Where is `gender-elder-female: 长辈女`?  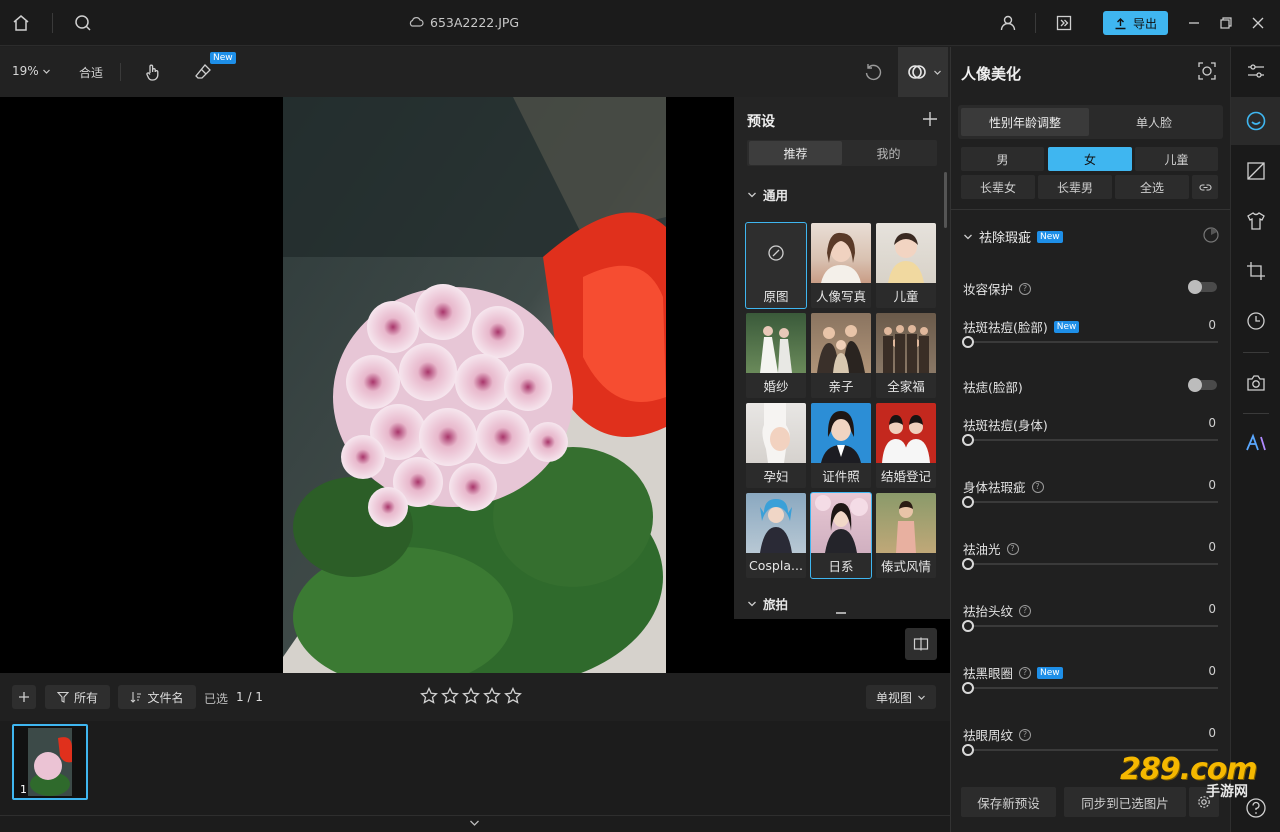
gender-elder-female: 长辈女 is located at coordinates (998, 187).